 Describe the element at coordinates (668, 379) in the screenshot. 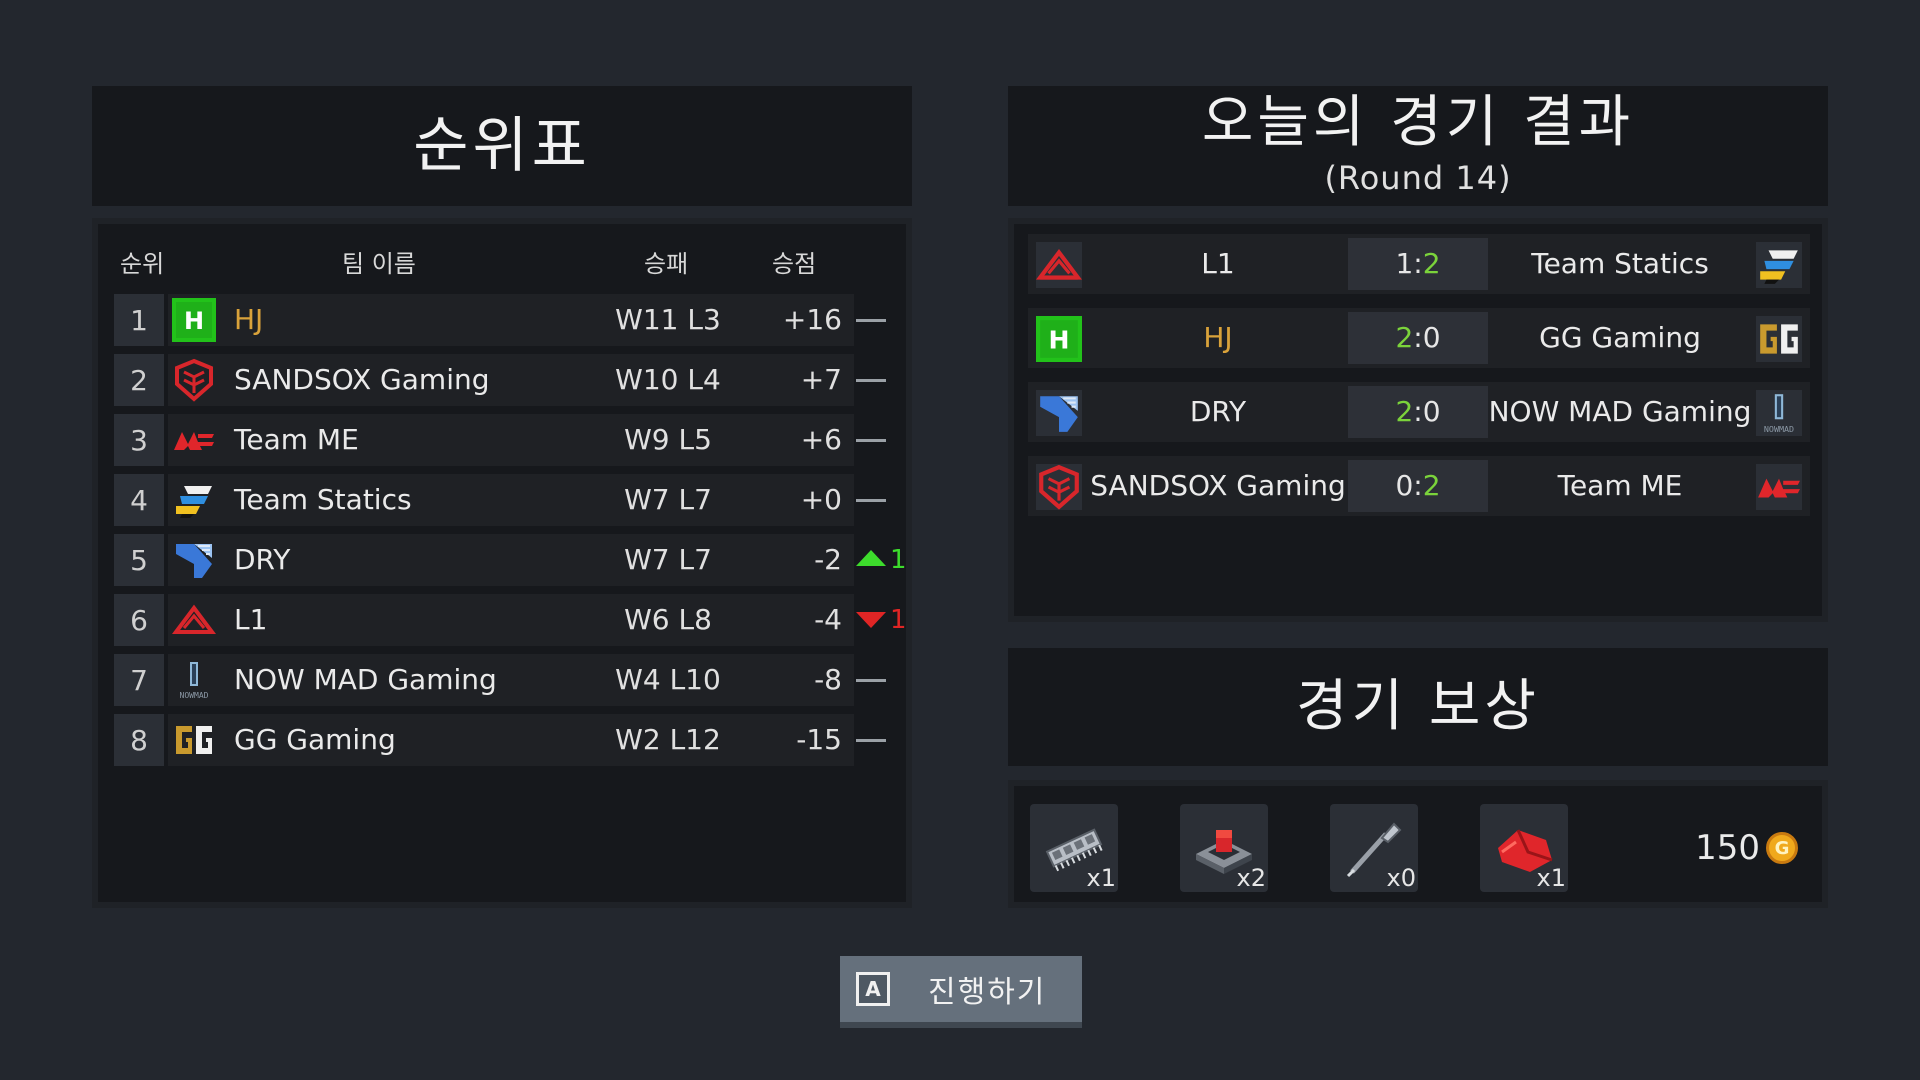

I see `team-record: W10 L4` at that location.